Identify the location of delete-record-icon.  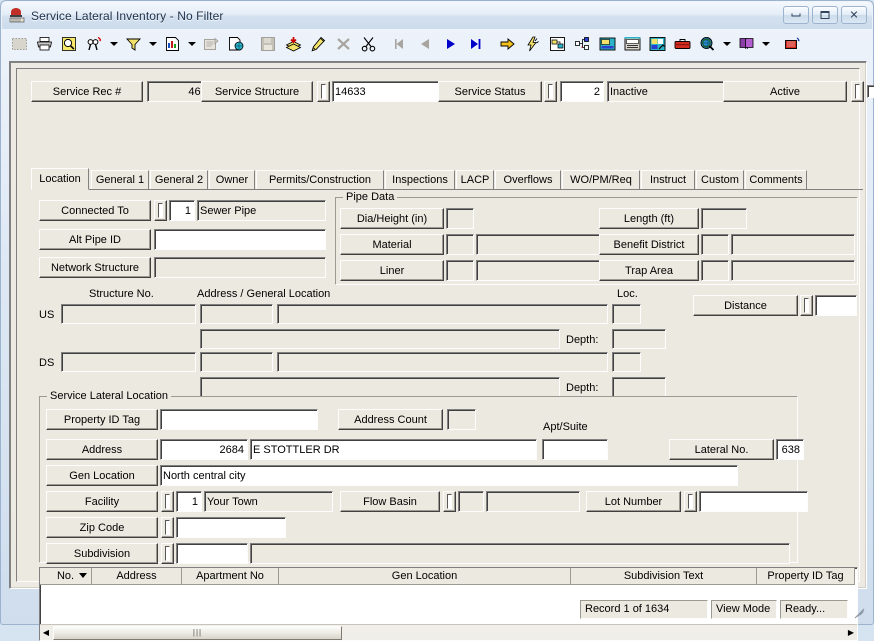
(343, 44).